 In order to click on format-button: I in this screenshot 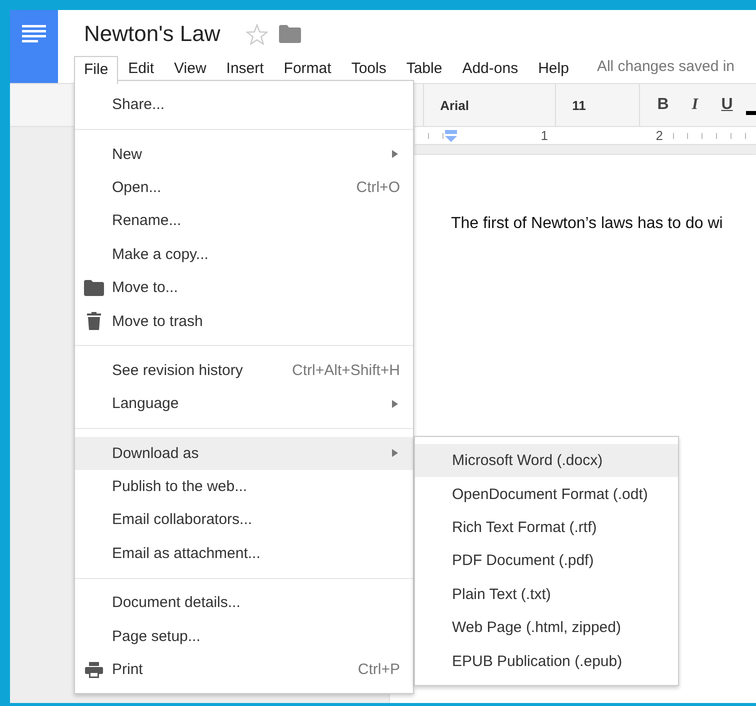, I will do `click(695, 105)`.